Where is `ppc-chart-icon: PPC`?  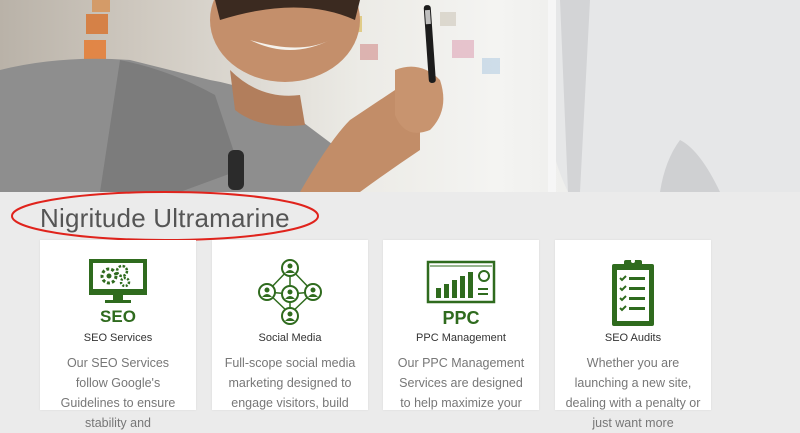
ppc-chart-icon: PPC is located at coordinates (461, 292).